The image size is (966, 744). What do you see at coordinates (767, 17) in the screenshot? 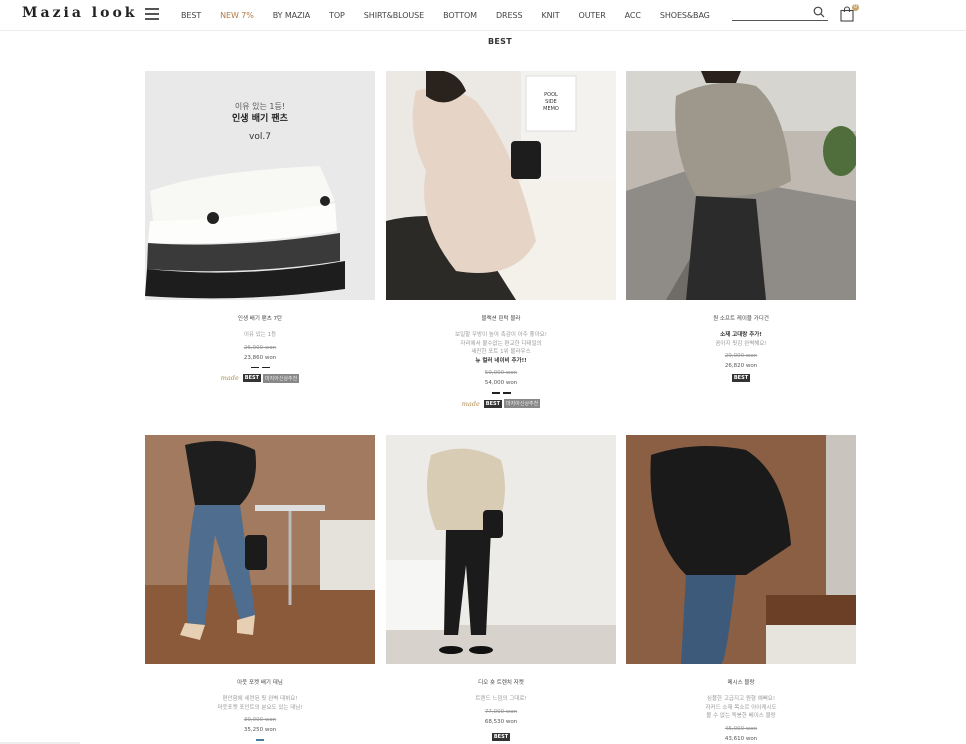
I see `search-input` at bounding box center [767, 17].